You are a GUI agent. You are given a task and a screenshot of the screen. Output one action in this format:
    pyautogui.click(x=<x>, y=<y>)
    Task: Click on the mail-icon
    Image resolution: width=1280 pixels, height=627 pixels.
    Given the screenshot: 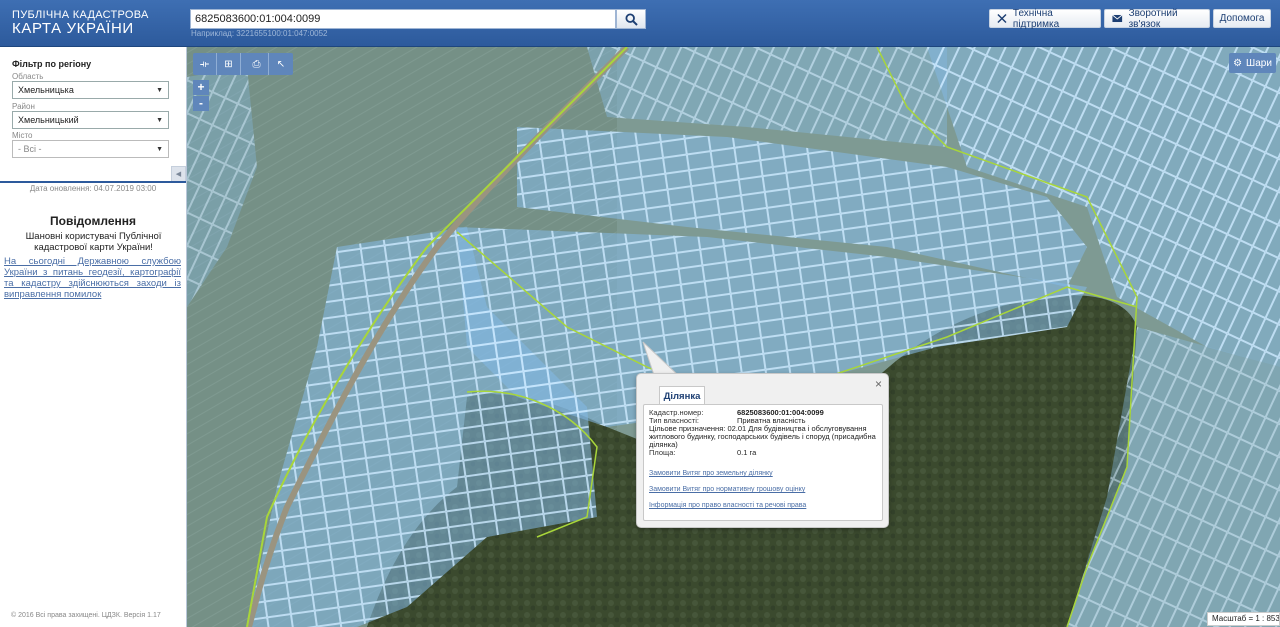 What is the action you would take?
    pyautogui.click(x=1117, y=18)
    